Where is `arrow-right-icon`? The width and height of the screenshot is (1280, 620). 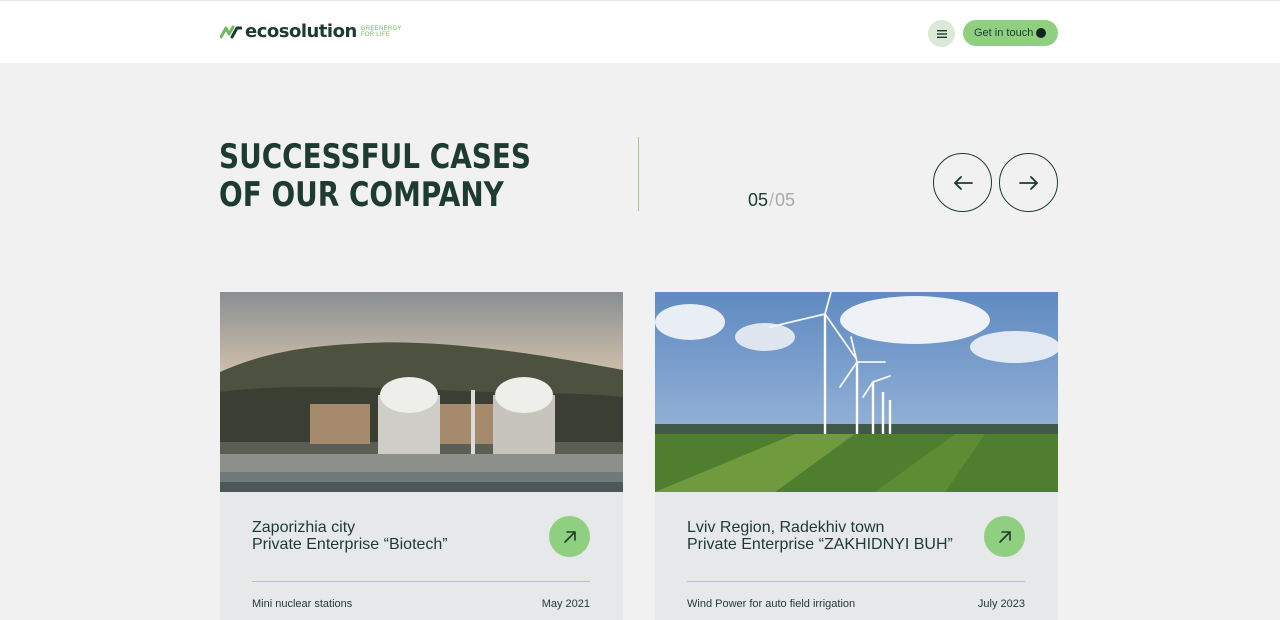 arrow-right-icon is located at coordinates (1028, 182).